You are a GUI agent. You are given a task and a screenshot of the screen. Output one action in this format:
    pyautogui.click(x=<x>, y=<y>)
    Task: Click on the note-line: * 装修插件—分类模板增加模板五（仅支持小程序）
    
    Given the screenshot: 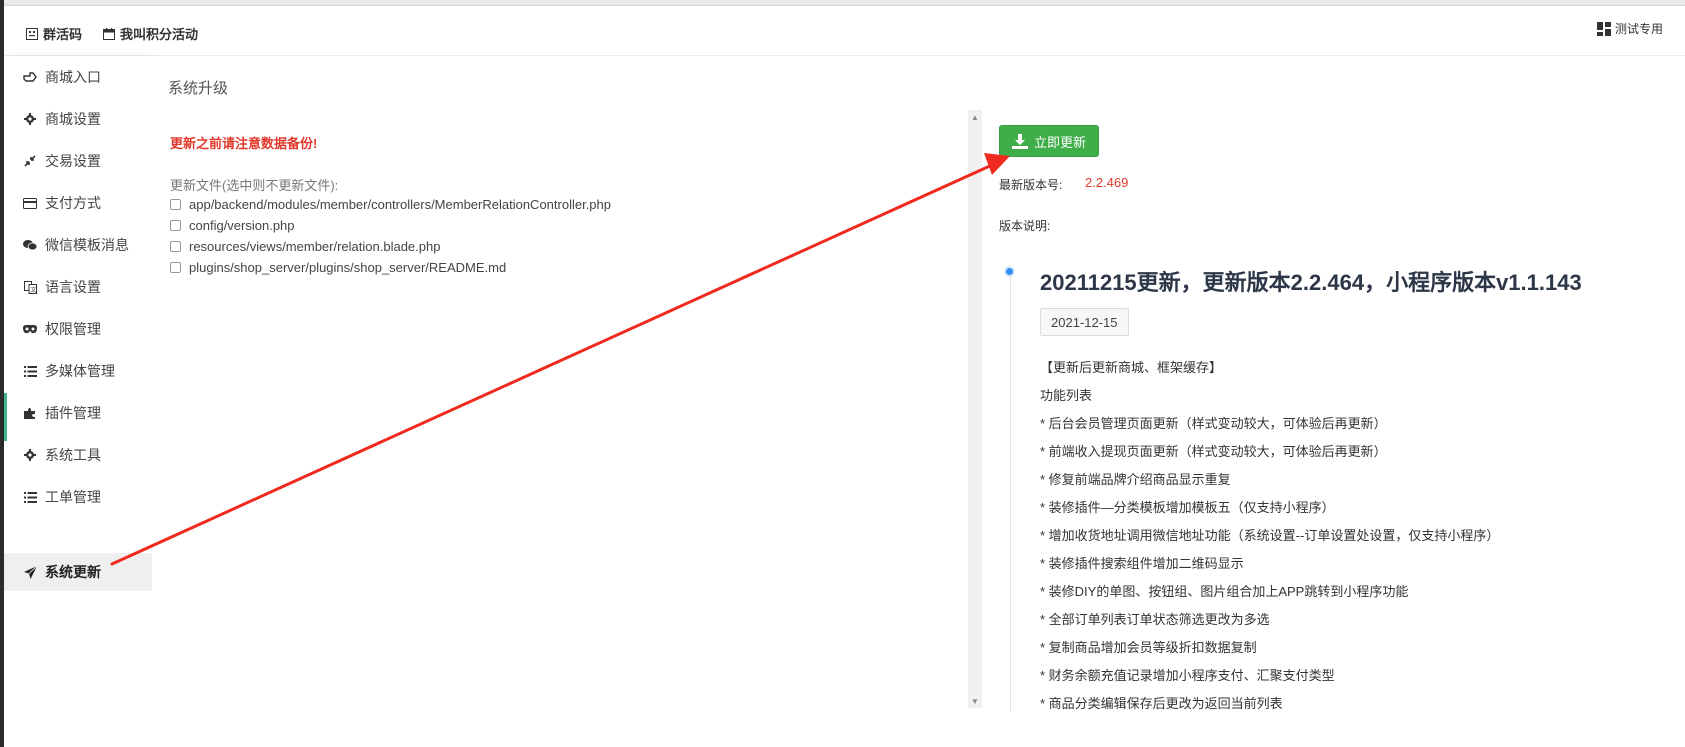 What is the action you would take?
    pyautogui.click(x=1187, y=507)
    